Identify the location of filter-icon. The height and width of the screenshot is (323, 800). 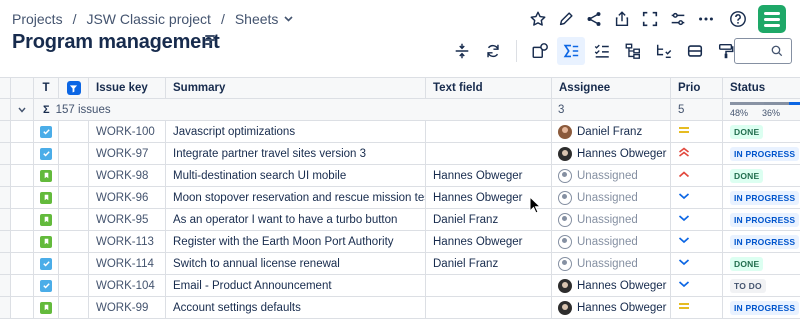
(73, 88).